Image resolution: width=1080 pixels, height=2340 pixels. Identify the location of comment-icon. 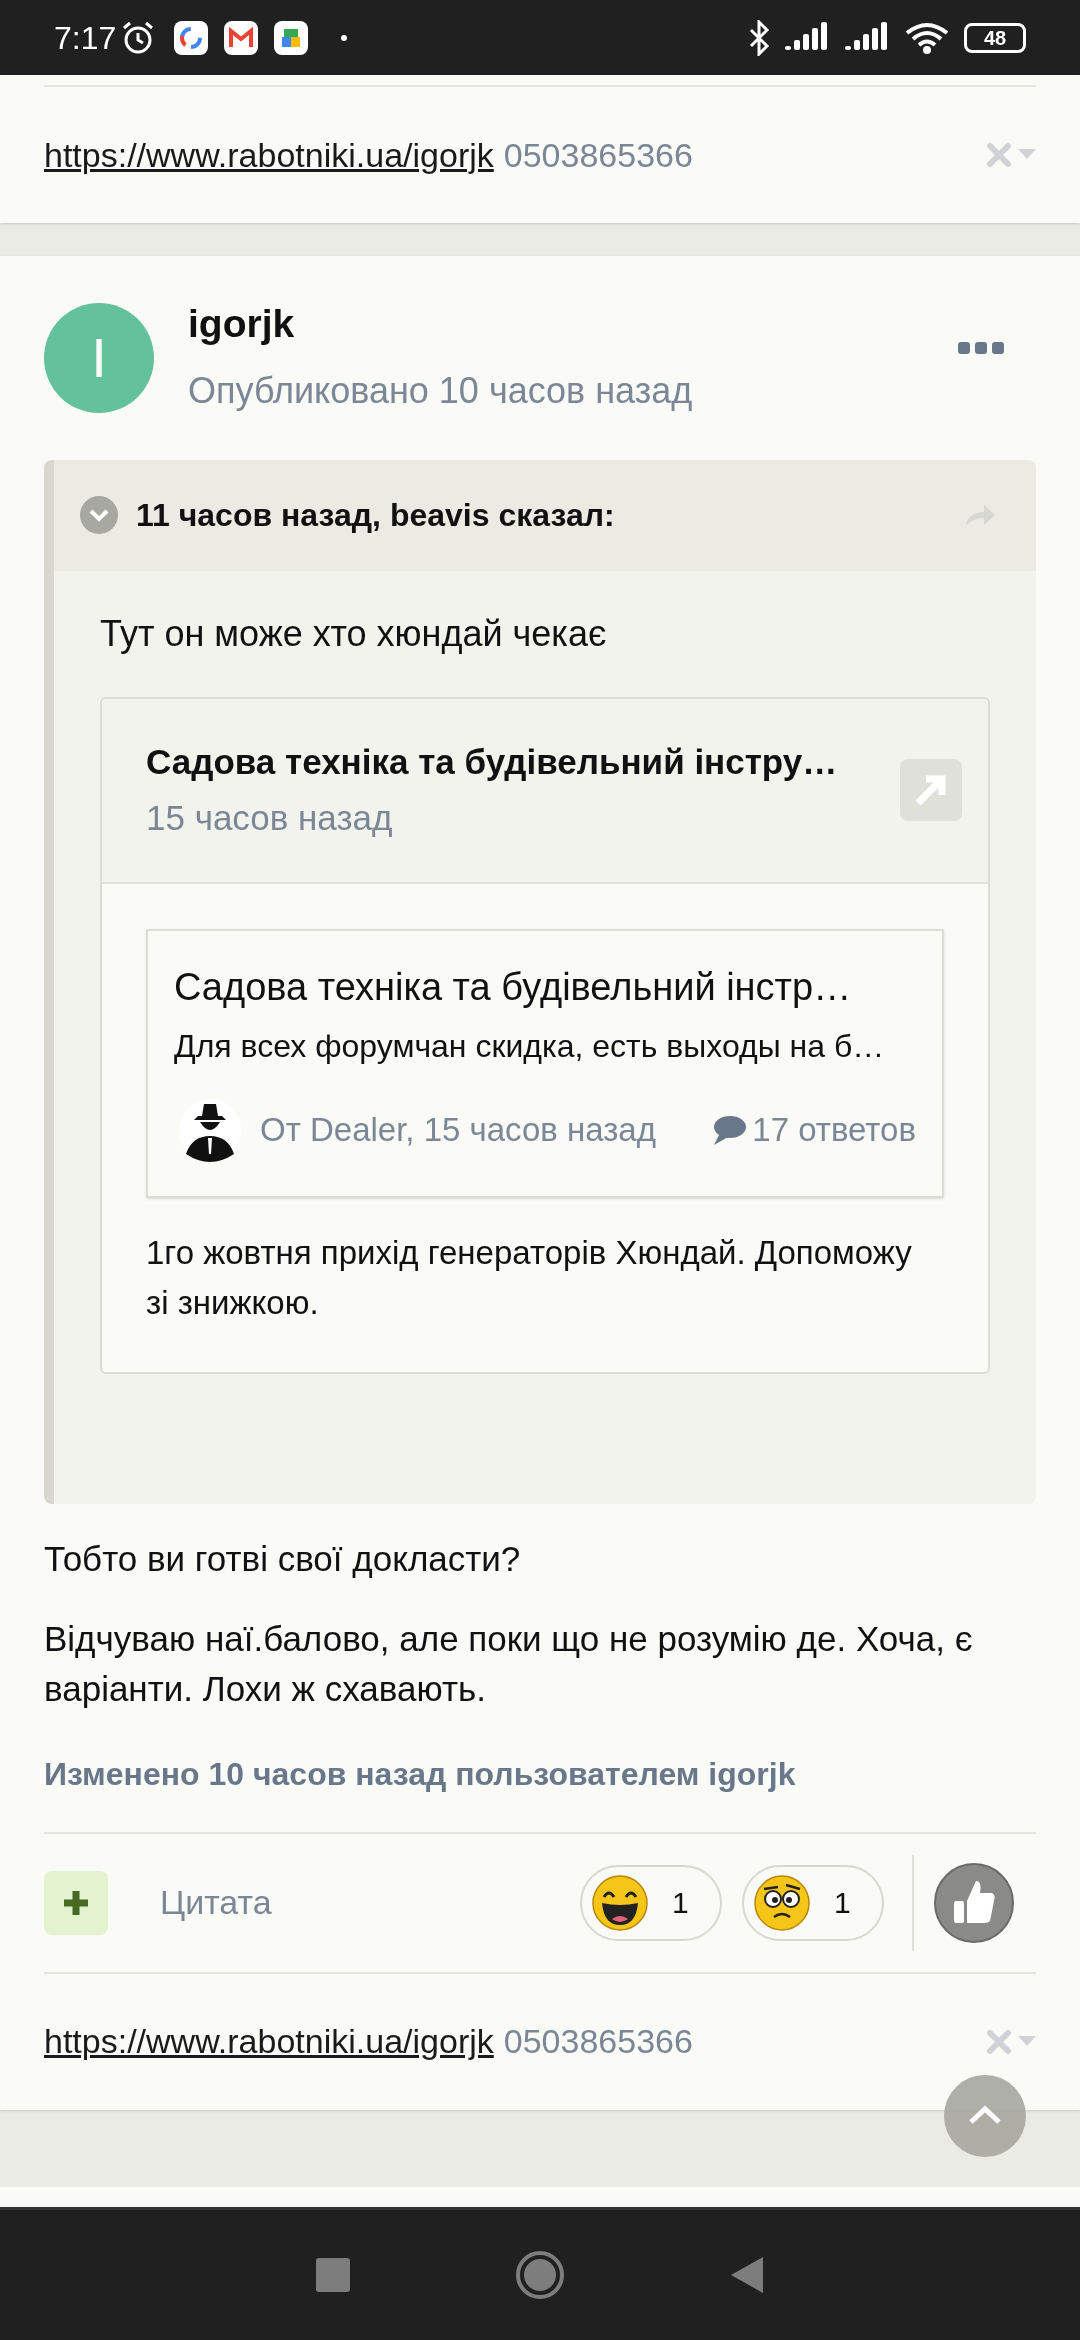
(729, 1129).